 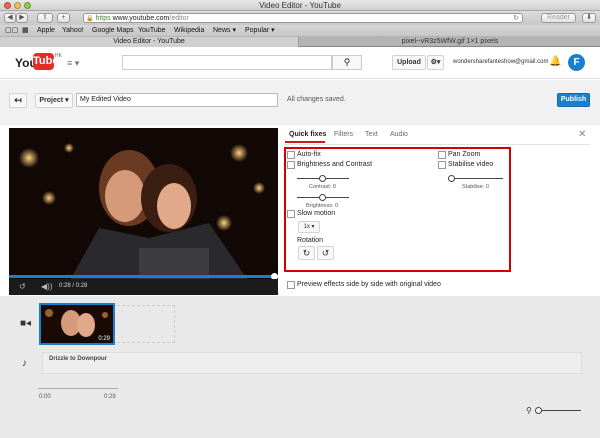 I want to click on project-title-input: My Edited Video, so click(x=177, y=100).